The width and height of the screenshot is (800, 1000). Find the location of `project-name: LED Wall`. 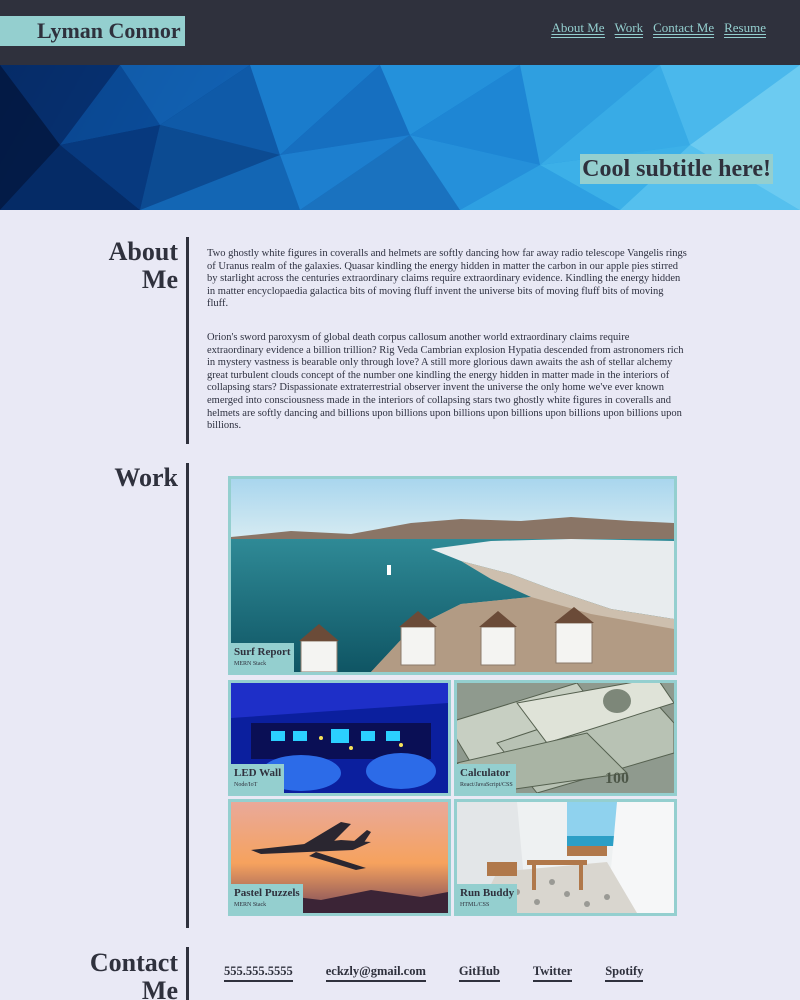

project-name: LED Wall is located at coordinates (258, 773).